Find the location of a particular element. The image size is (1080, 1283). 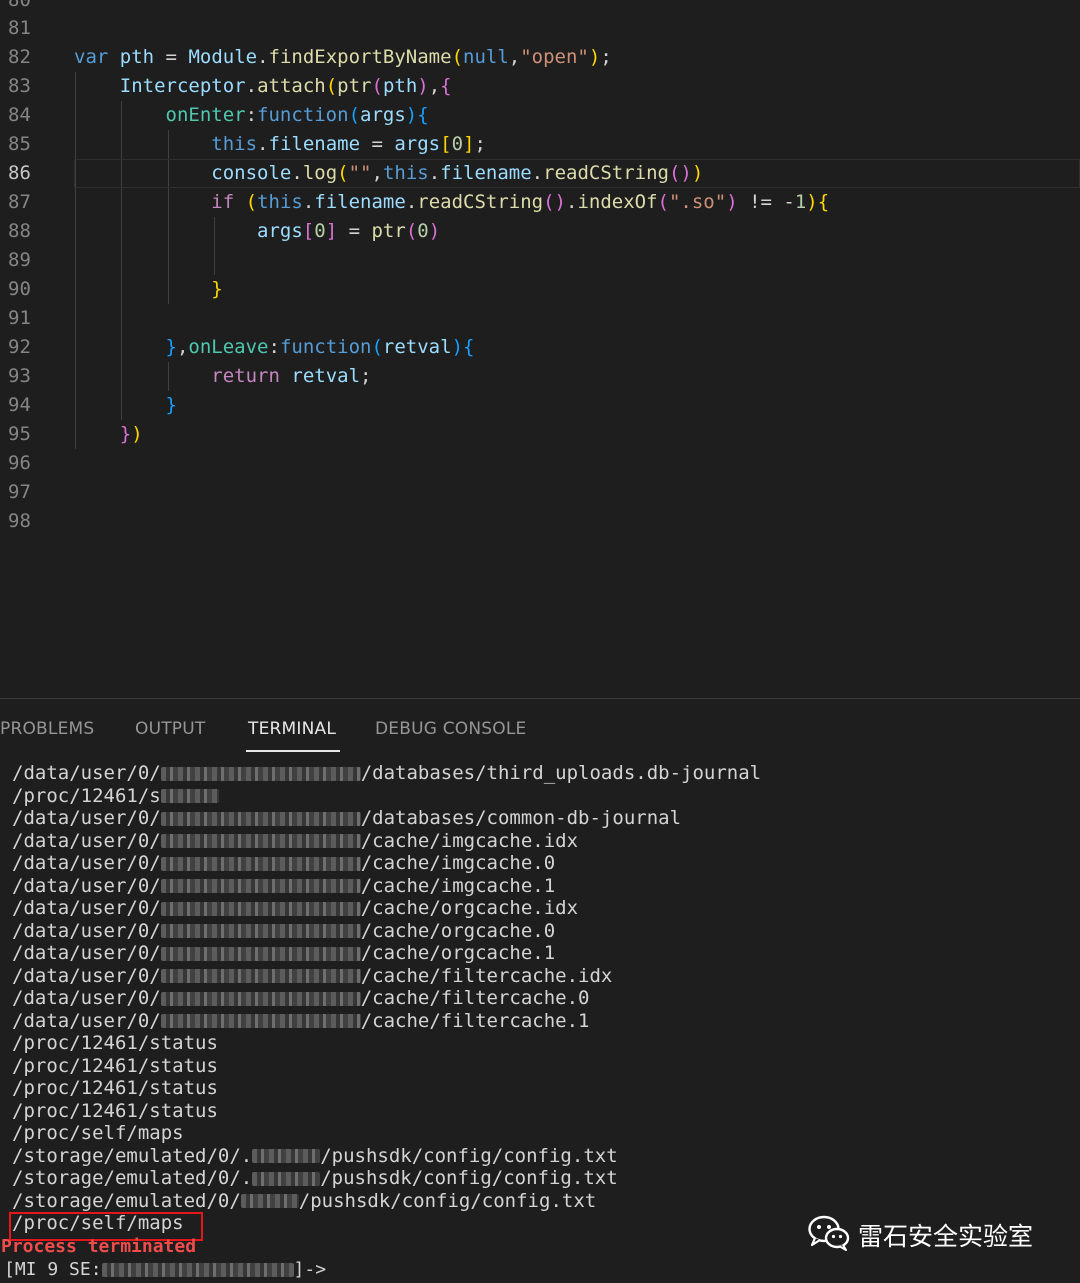

terminal-line: /proc/self/maps is located at coordinates (98, 1133).